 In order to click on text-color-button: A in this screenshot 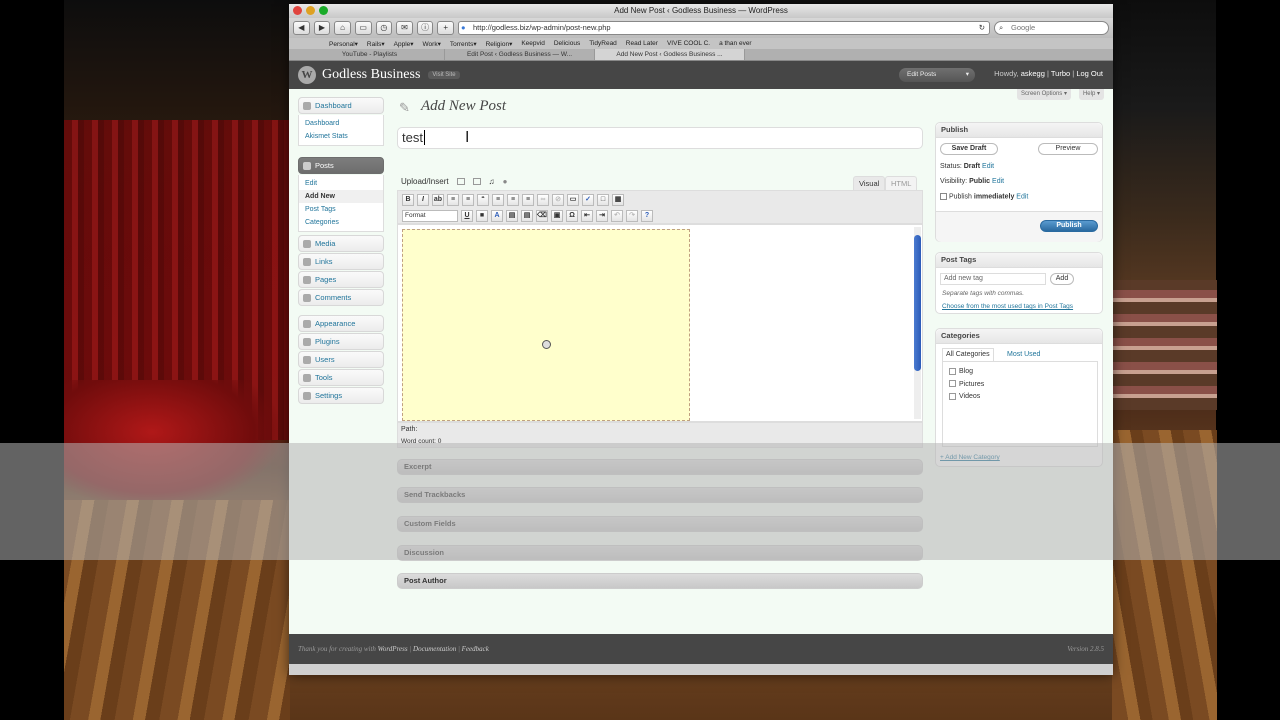, I will do `click(497, 216)`.